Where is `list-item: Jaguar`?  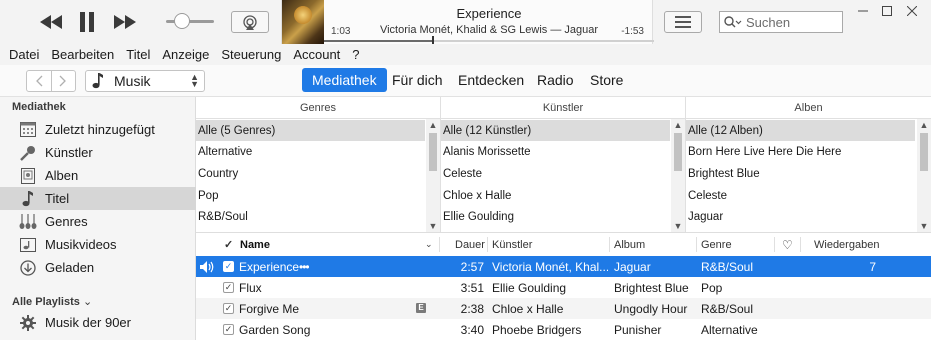
list-item: Jaguar is located at coordinates (800, 216).